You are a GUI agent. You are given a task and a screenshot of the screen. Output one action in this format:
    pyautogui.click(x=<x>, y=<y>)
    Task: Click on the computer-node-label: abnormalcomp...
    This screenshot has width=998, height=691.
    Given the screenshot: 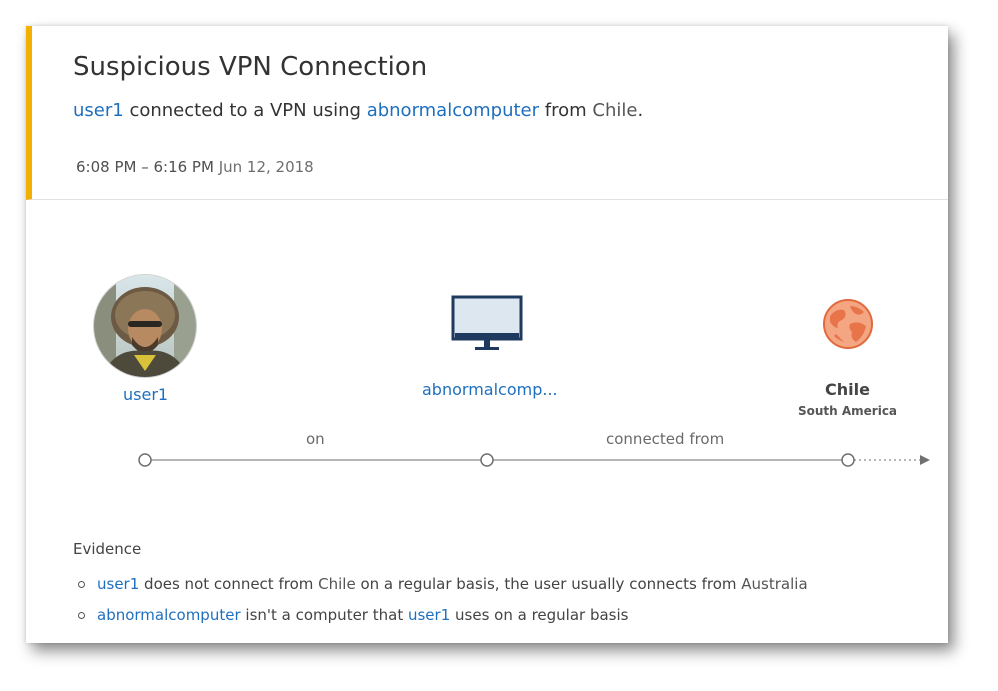 What is the action you would take?
    pyautogui.click(x=490, y=389)
    